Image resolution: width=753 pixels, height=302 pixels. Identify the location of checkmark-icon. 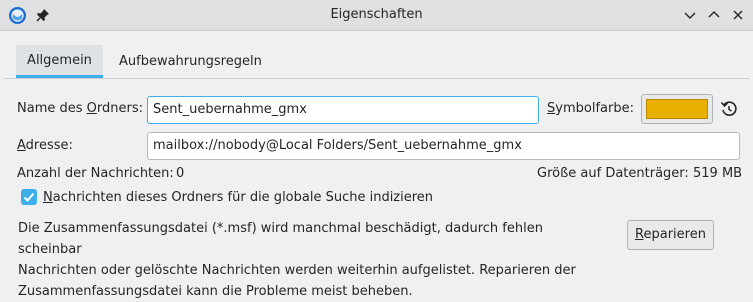
(29, 197).